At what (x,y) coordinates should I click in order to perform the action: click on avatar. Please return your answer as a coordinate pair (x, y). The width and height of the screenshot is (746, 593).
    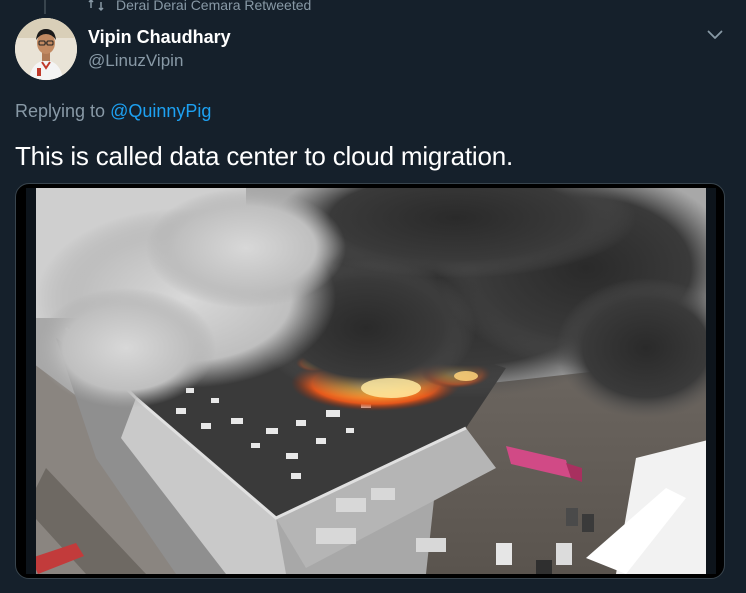
    Looking at the image, I should click on (46, 49).